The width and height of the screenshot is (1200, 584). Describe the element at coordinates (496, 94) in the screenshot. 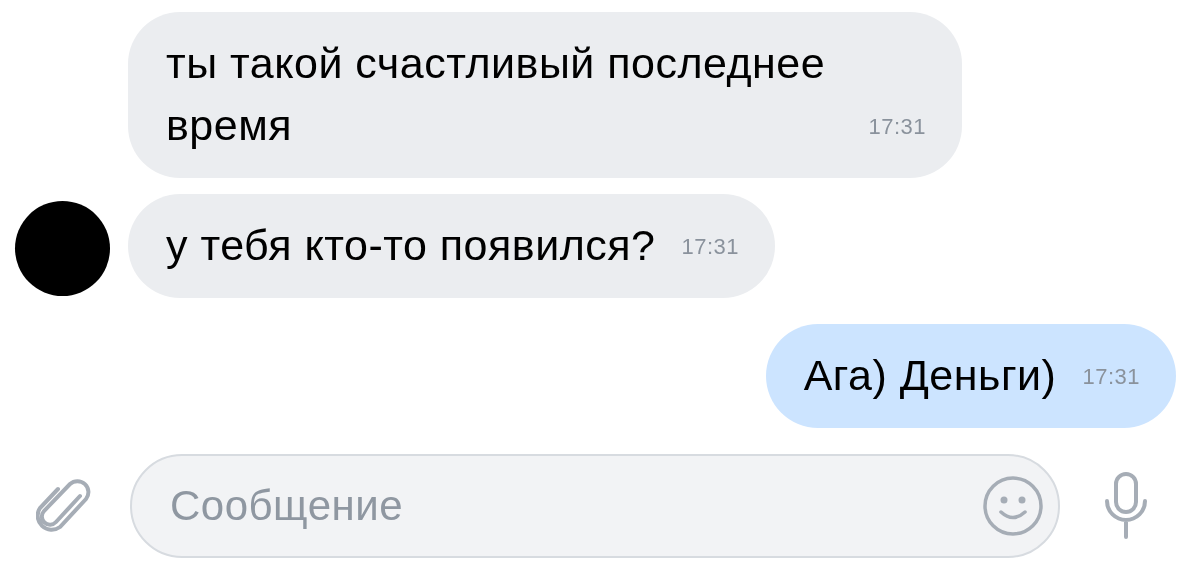

I see `message-text: ты такой счастливый последнее время` at that location.